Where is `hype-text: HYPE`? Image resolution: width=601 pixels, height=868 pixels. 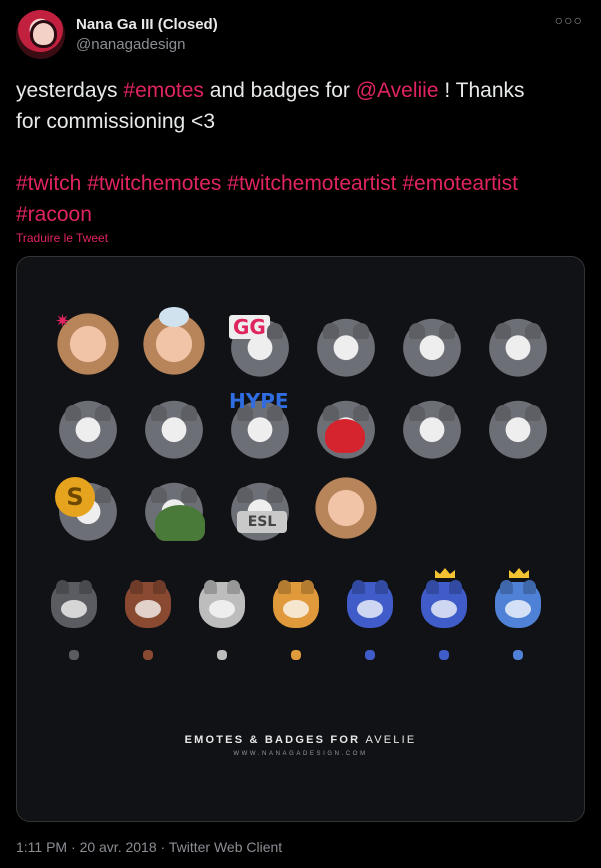 hype-text: HYPE is located at coordinates (259, 401).